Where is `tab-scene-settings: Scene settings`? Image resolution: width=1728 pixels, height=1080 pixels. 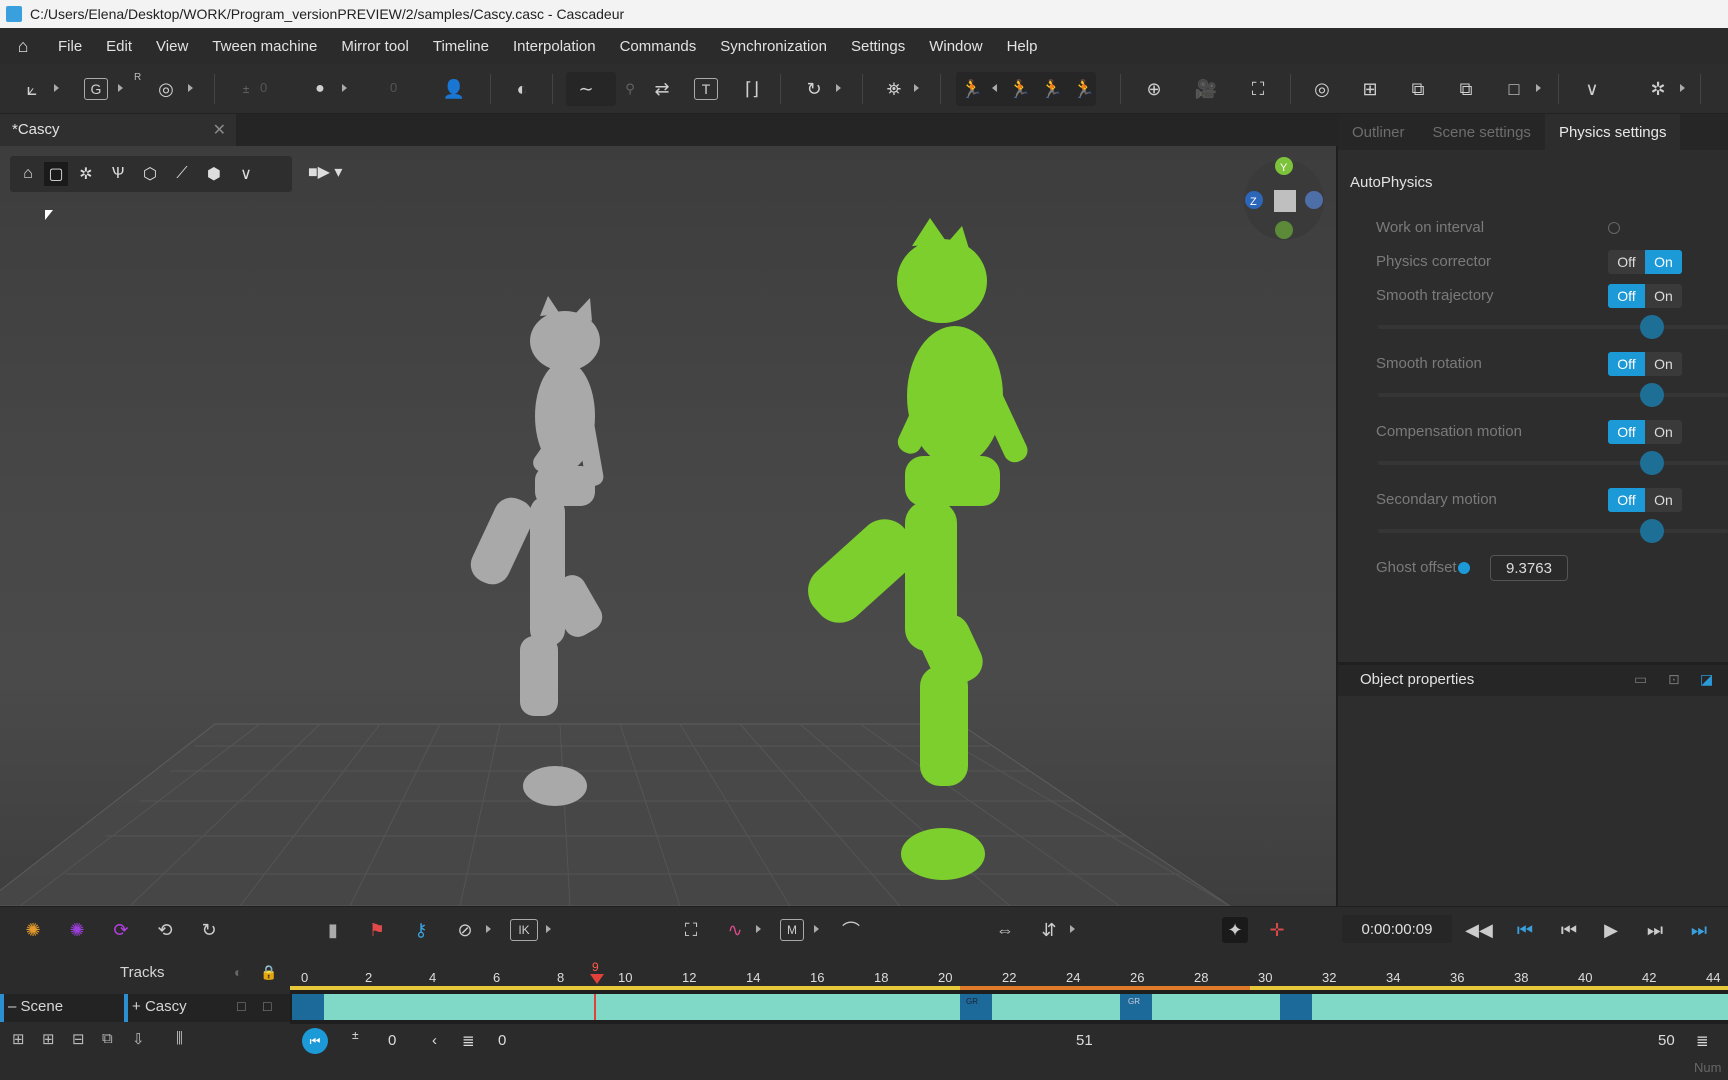
tab-scene-settings: Scene settings is located at coordinates (1482, 132).